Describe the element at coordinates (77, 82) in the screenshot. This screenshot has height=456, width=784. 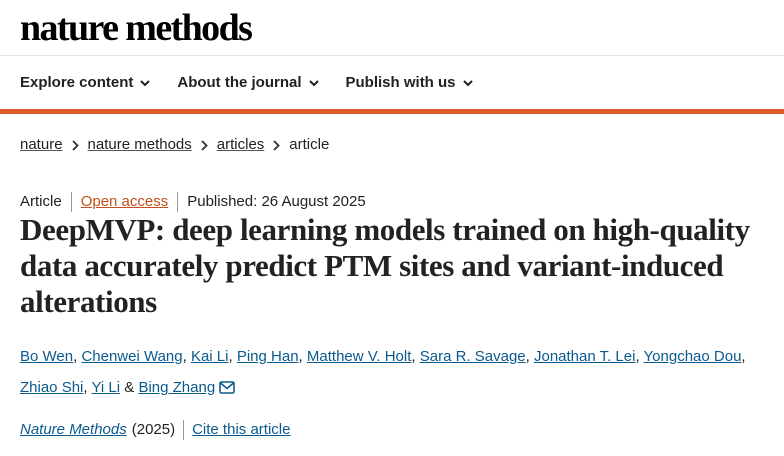
I see `nav-label: Explore content` at that location.